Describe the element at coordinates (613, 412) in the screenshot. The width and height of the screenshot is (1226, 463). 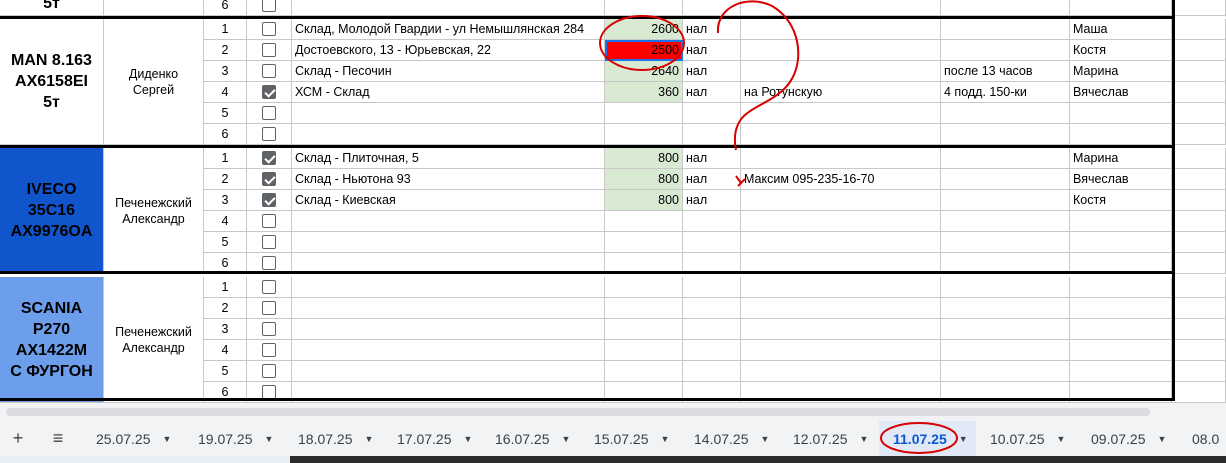
I see `horizontal-scrollbar` at that location.